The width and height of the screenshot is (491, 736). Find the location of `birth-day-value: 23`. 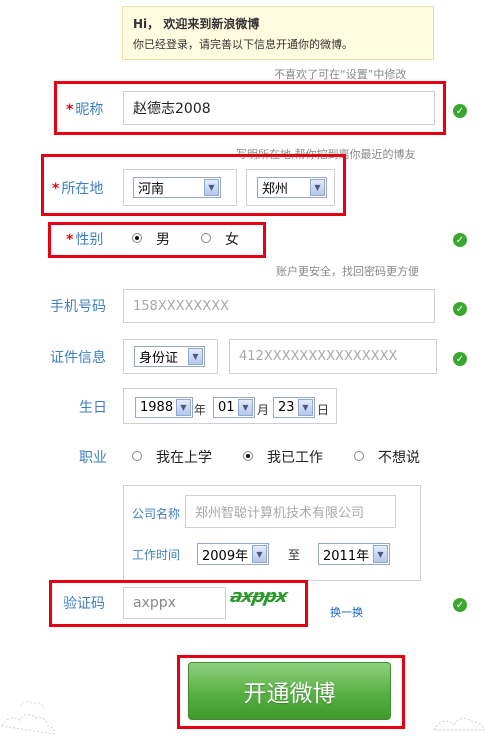

birth-day-value: 23 is located at coordinates (286, 407).